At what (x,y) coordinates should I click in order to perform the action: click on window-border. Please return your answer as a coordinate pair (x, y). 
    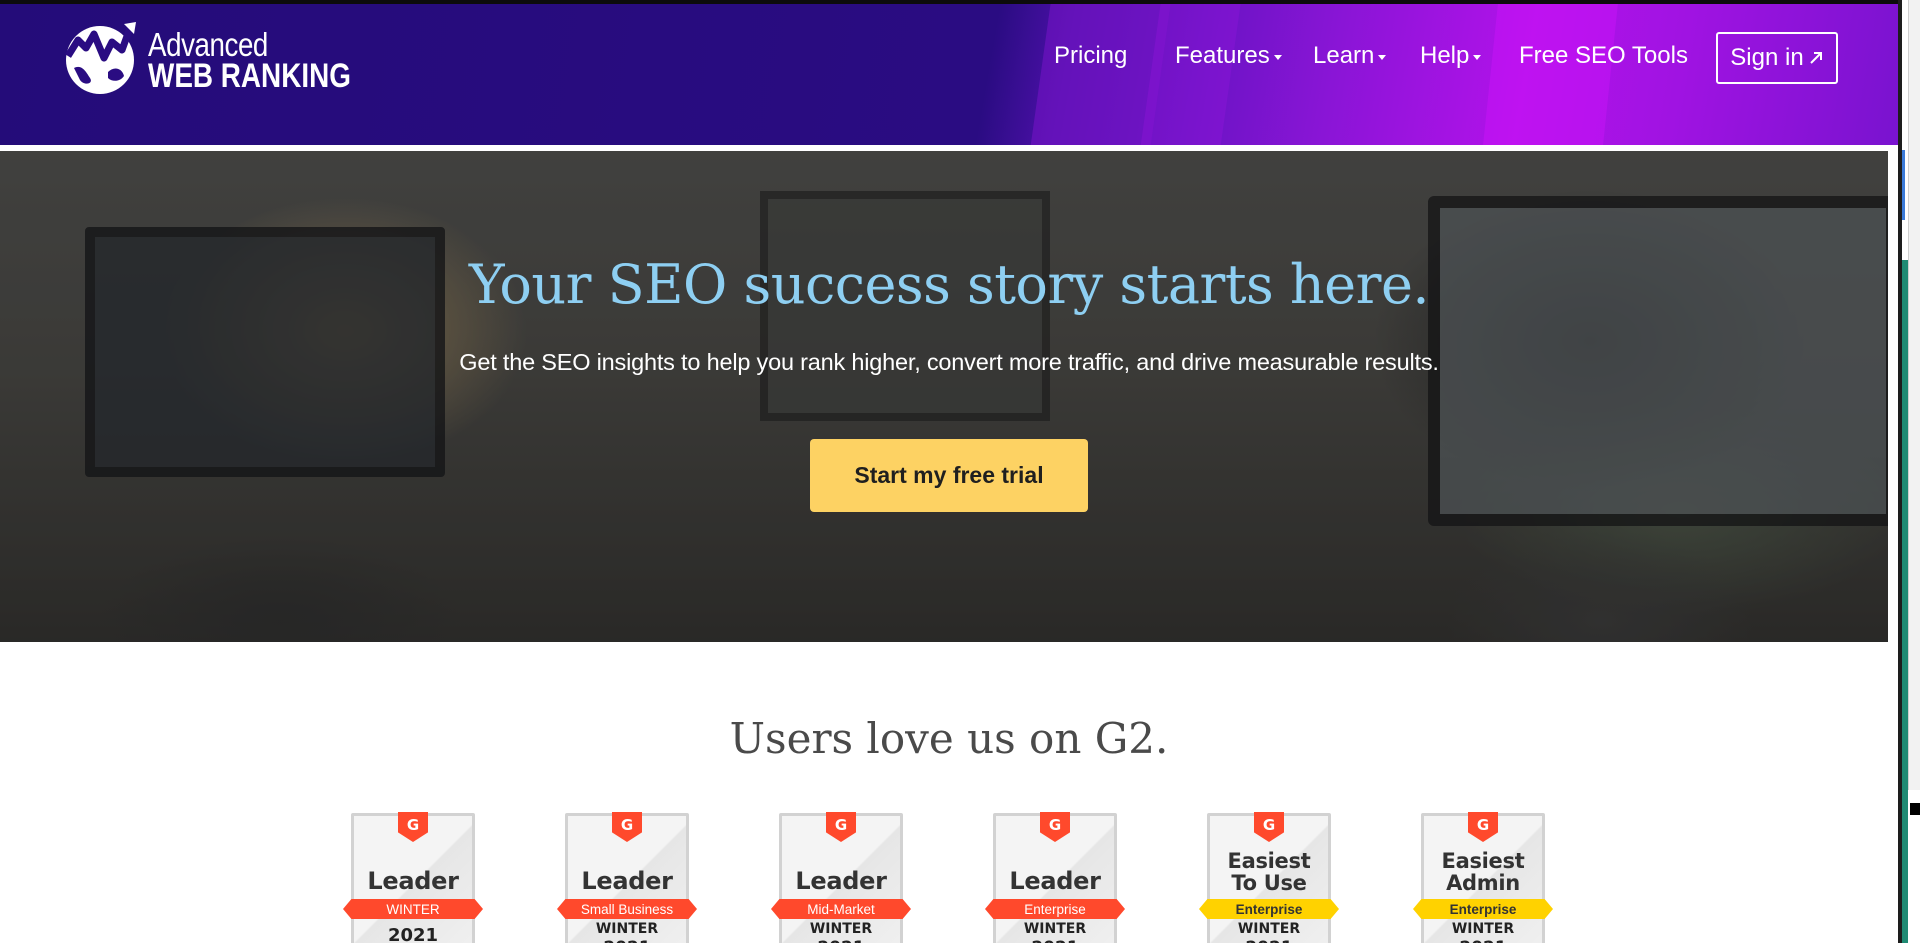
    Looking at the image, I should click on (1903, 185).